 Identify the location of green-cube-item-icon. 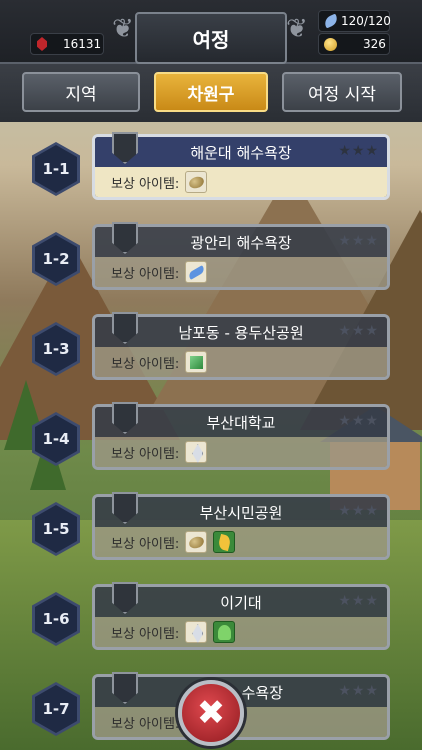
(196, 362).